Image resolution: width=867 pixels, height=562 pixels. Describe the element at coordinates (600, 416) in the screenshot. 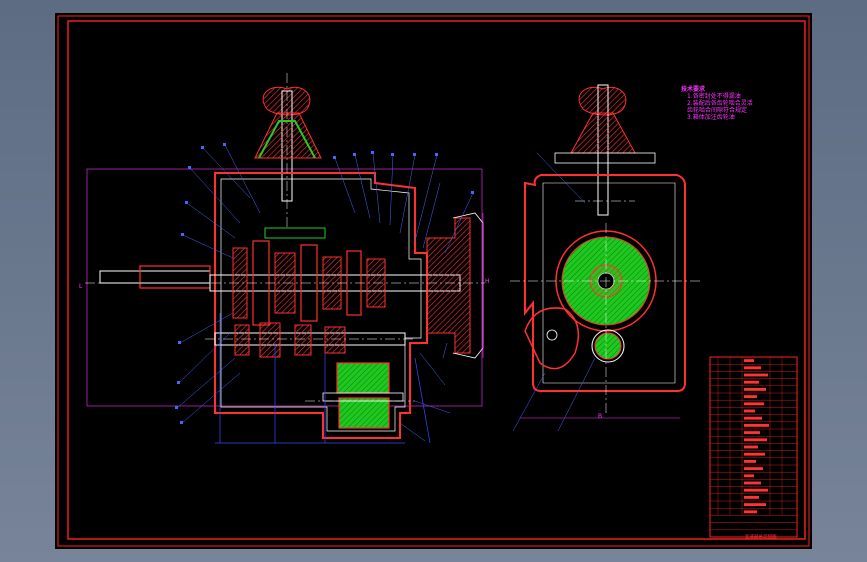

I see `dim-label-width: B` at that location.